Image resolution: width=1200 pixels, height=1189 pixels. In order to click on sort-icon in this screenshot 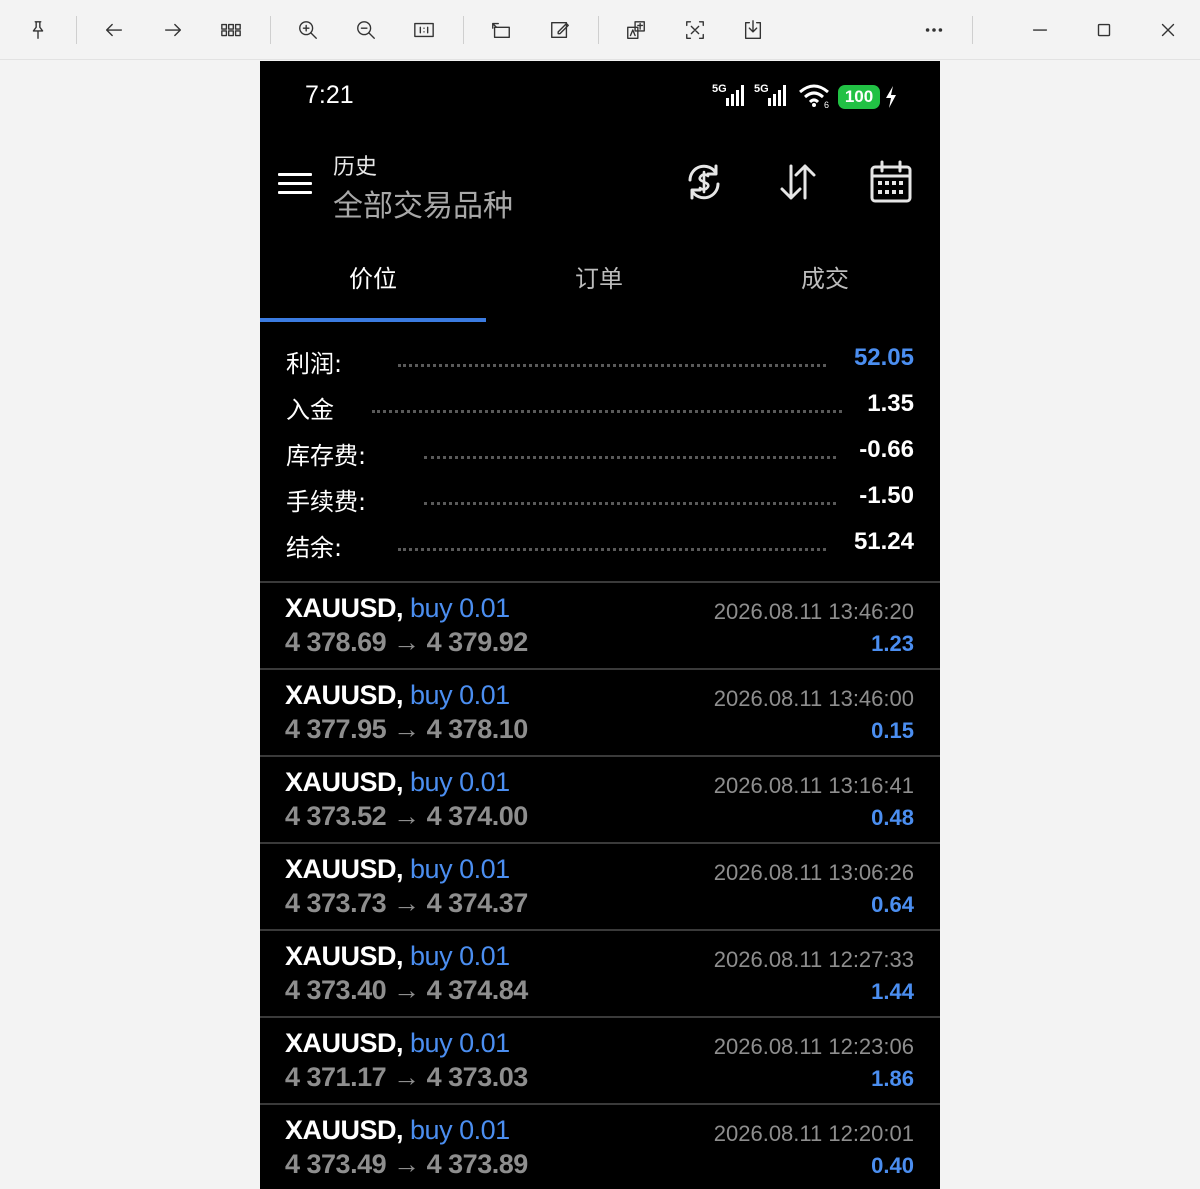, I will do `click(798, 182)`.